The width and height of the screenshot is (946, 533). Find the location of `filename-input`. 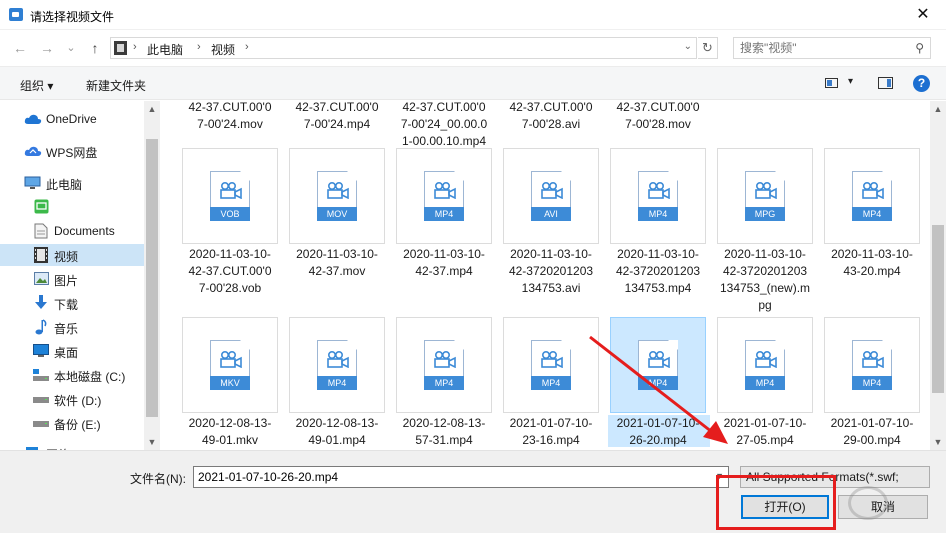

filename-input is located at coordinates (448, 477).